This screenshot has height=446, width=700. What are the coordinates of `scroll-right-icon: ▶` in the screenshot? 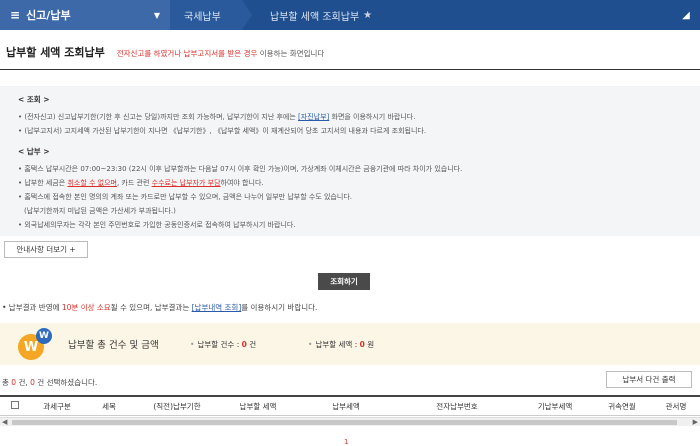 It's located at (695, 422).